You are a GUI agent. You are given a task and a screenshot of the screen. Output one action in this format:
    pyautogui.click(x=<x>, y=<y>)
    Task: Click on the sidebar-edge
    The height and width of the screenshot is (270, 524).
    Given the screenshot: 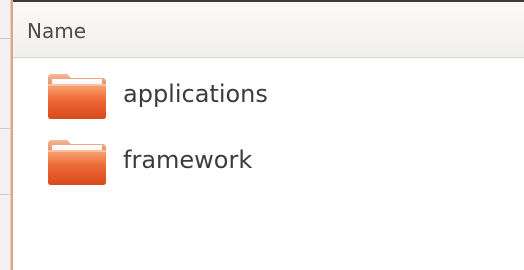 What is the action you would take?
    pyautogui.click(x=5, y=135)
    